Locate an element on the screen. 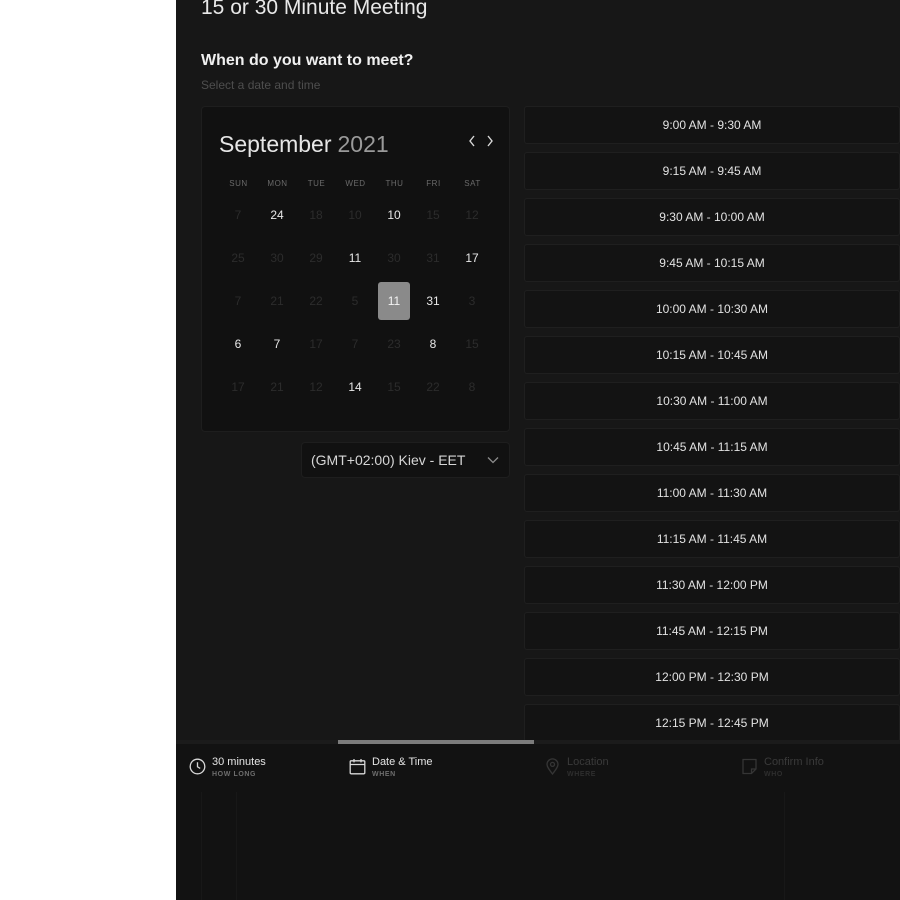  time-slot-button: 9:00 AM - 9:30 AM is located at coordinates (712, 125).